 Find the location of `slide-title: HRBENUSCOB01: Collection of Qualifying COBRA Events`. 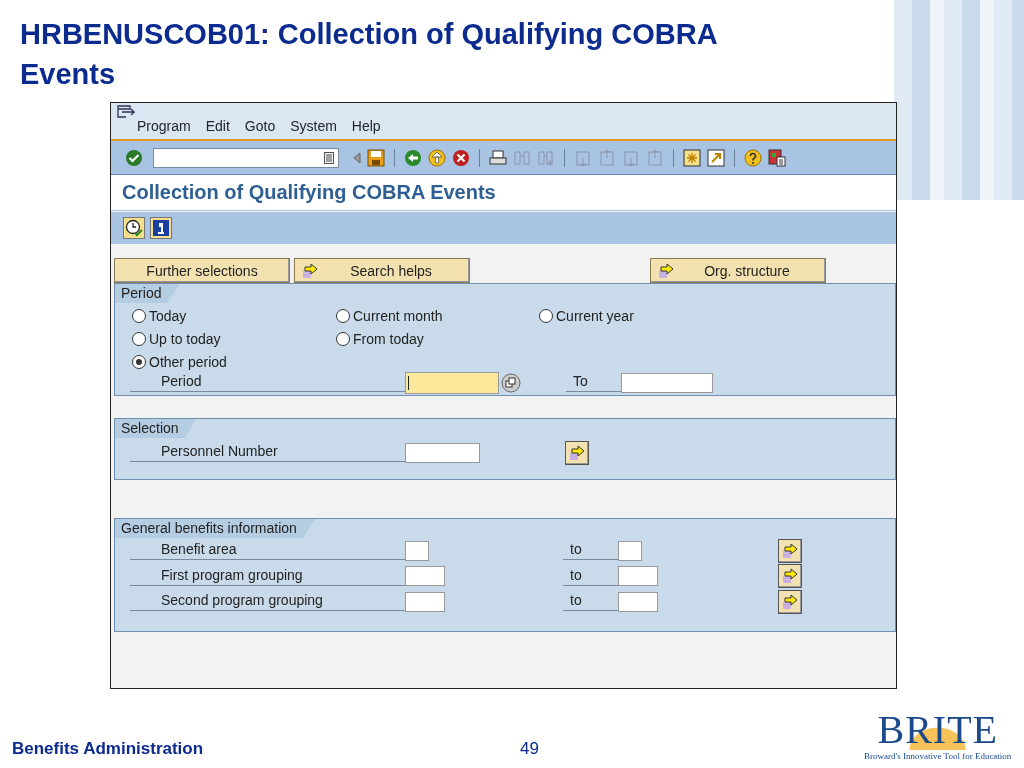

slide-title: HRBENUSCOB01: Collection of Qualifying COBRA Events is located at coordinates (369, 54).